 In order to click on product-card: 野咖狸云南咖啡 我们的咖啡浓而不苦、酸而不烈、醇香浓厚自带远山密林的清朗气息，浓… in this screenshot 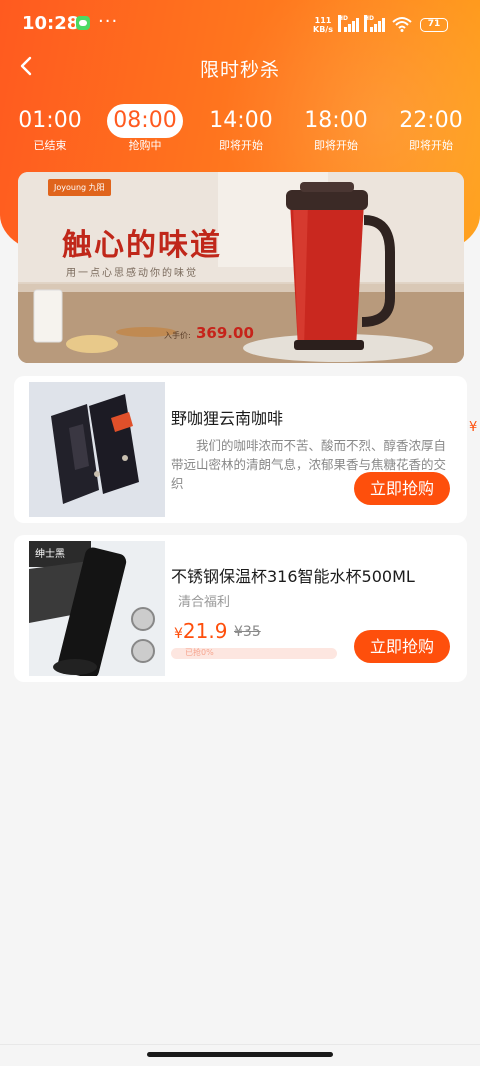, I will do `click(240, 449)`.